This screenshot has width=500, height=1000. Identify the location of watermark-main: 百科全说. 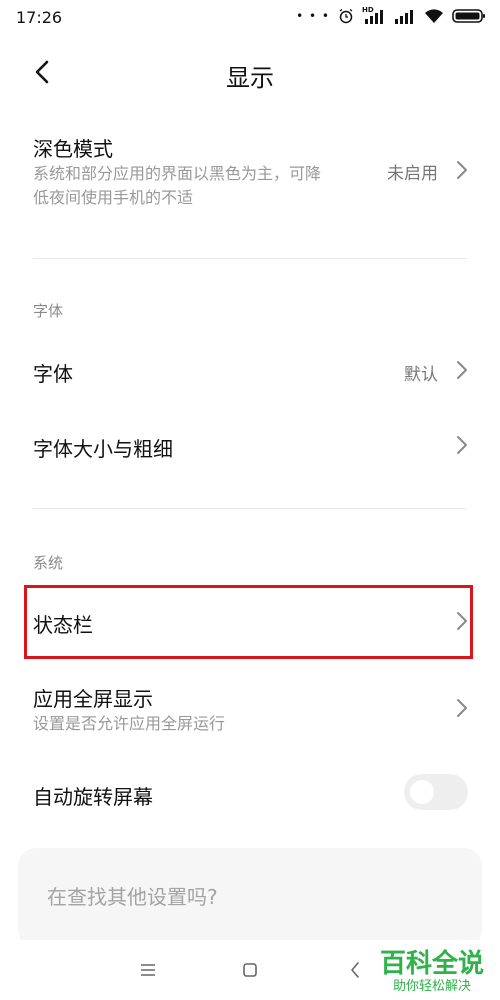
(431, 964).